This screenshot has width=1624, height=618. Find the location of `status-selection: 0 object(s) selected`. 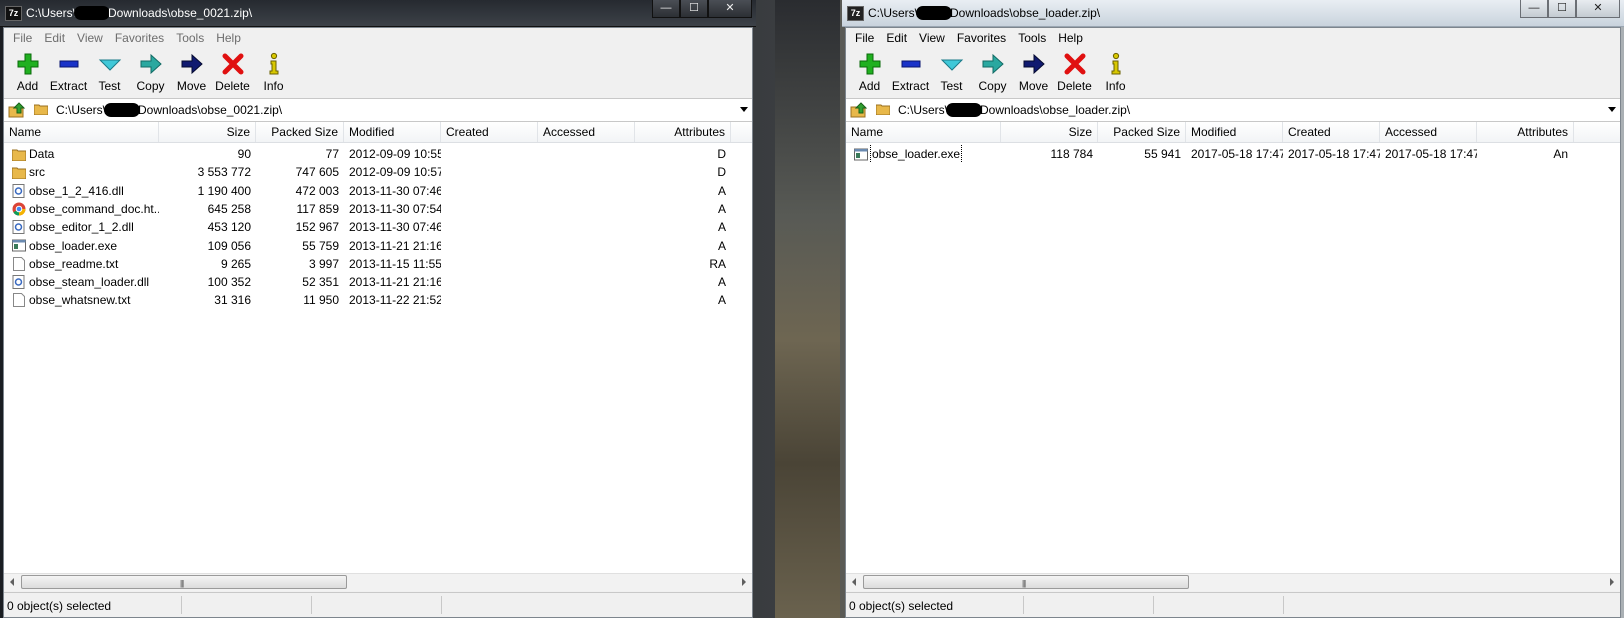

status-selection: 0 object(s) selected is located at coordinates (901, 606).